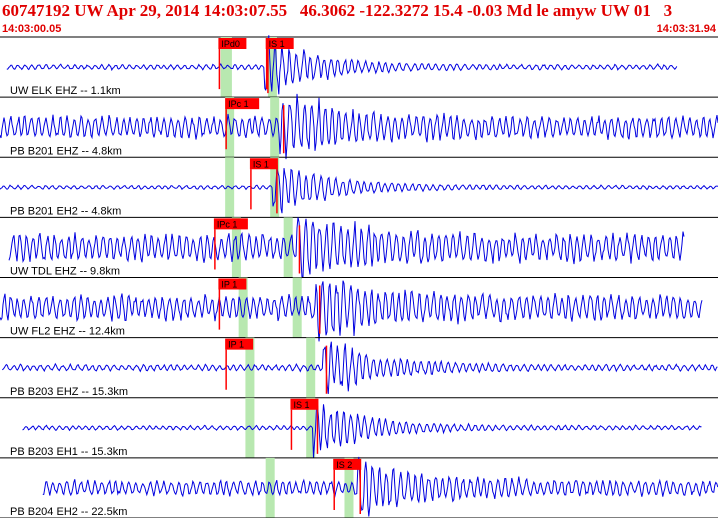 This screenshot has width=718, height=518. I want to click on station-label: UW FL2 EHZ -- 12.4km, so click(67, 332).